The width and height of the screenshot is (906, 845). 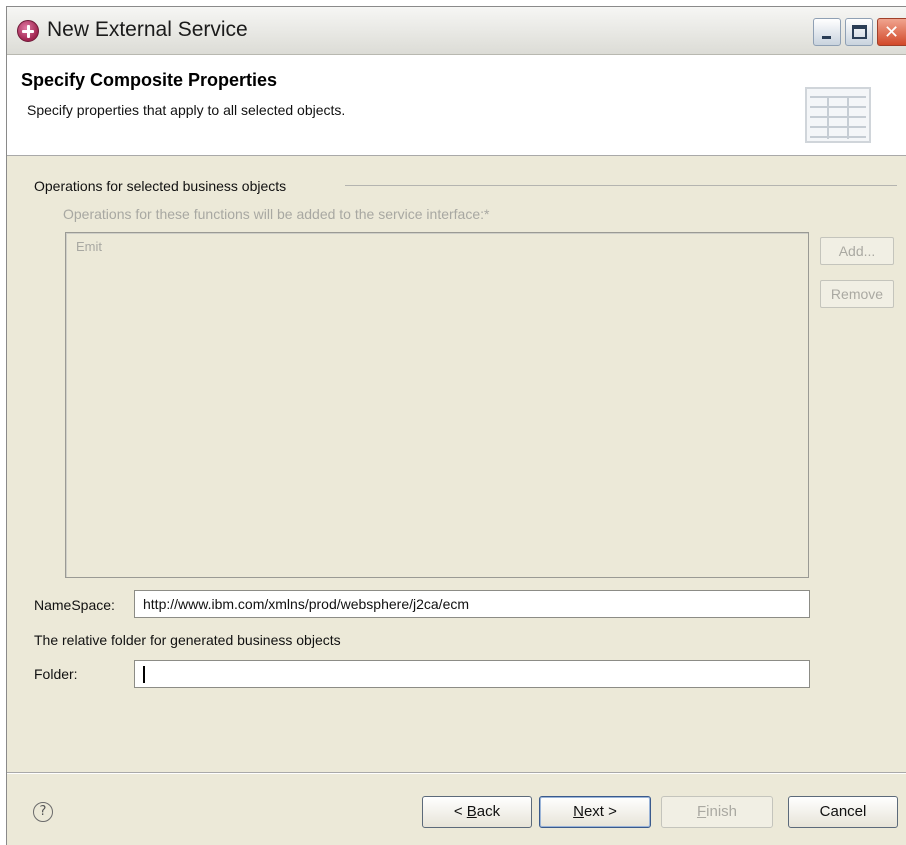 I want to click on namespace-label: NameSpace:, so click(x=74, y=605).